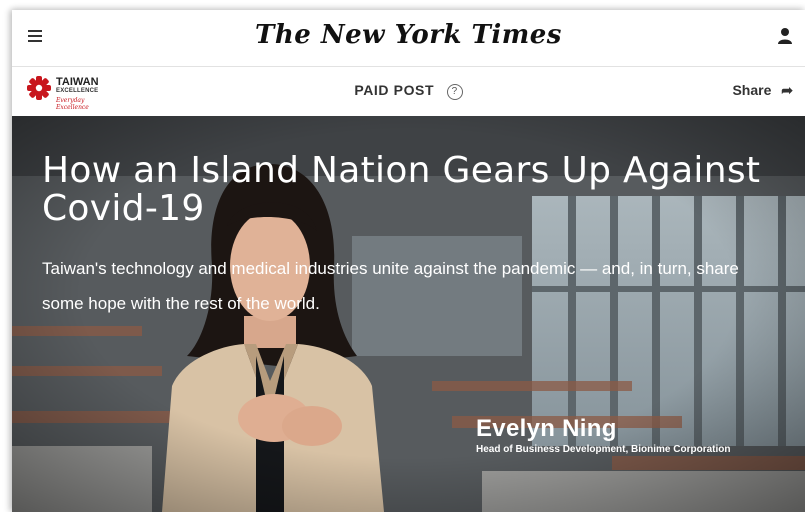 The width and height of the screenshot is (805, 512). Describe the element at coordinates (787, 90) in the screenshot. I see `share-arrow-icon: ➦` at that location.